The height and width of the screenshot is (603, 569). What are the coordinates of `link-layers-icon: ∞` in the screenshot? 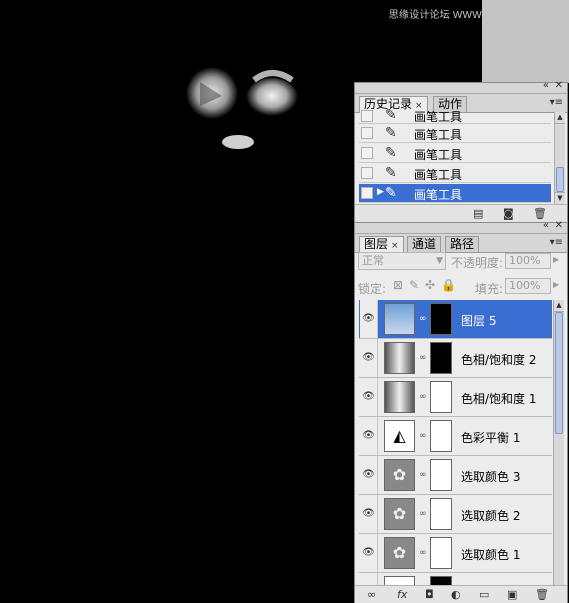 It's located at (371, 594).